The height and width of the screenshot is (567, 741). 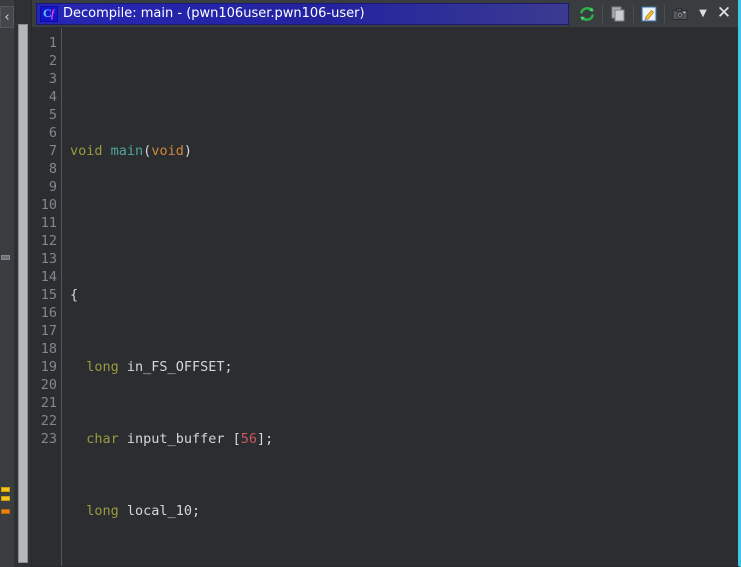 What do you see at coordinates (23, 293) in the screenshot?
I see `scrollbar-thumb` at bounding box center [23, 293].